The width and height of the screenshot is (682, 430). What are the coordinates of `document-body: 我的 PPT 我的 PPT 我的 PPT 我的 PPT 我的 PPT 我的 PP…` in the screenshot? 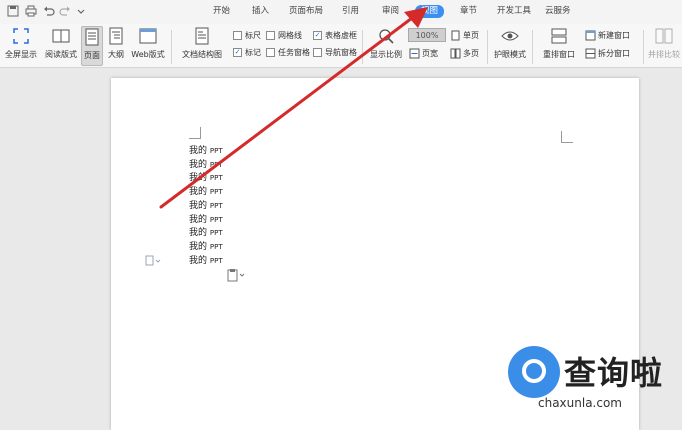 It's located at (206, 206).